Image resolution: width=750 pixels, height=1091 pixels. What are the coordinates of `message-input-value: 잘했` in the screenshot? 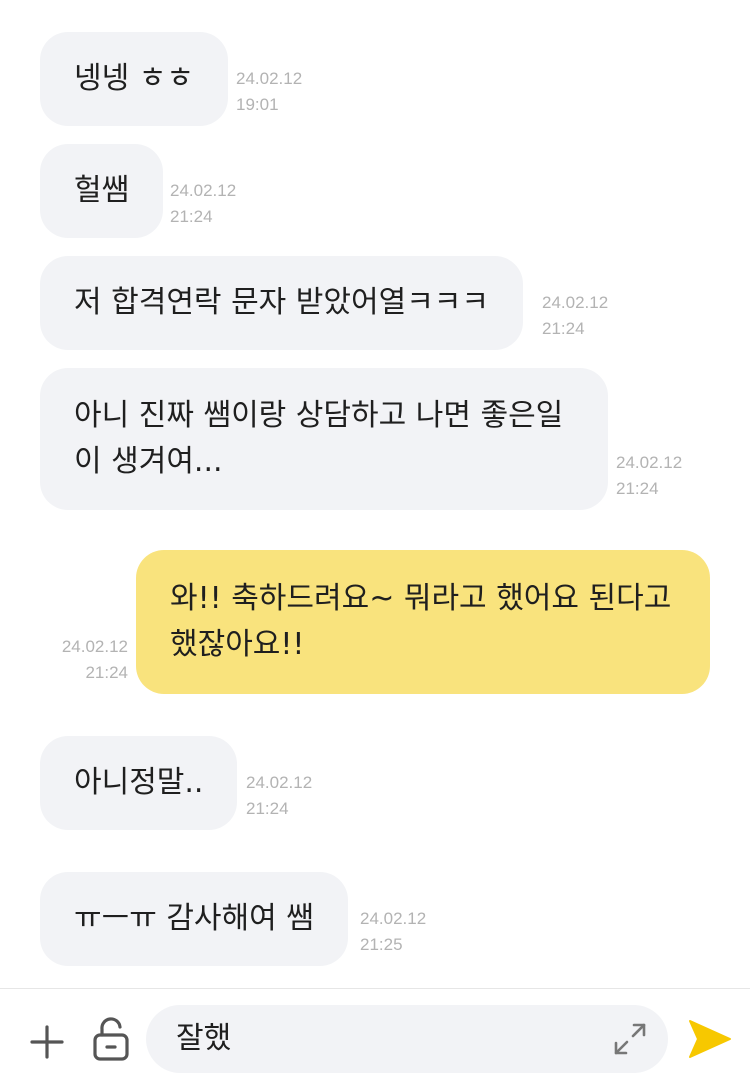 It's located at (204, 1038).